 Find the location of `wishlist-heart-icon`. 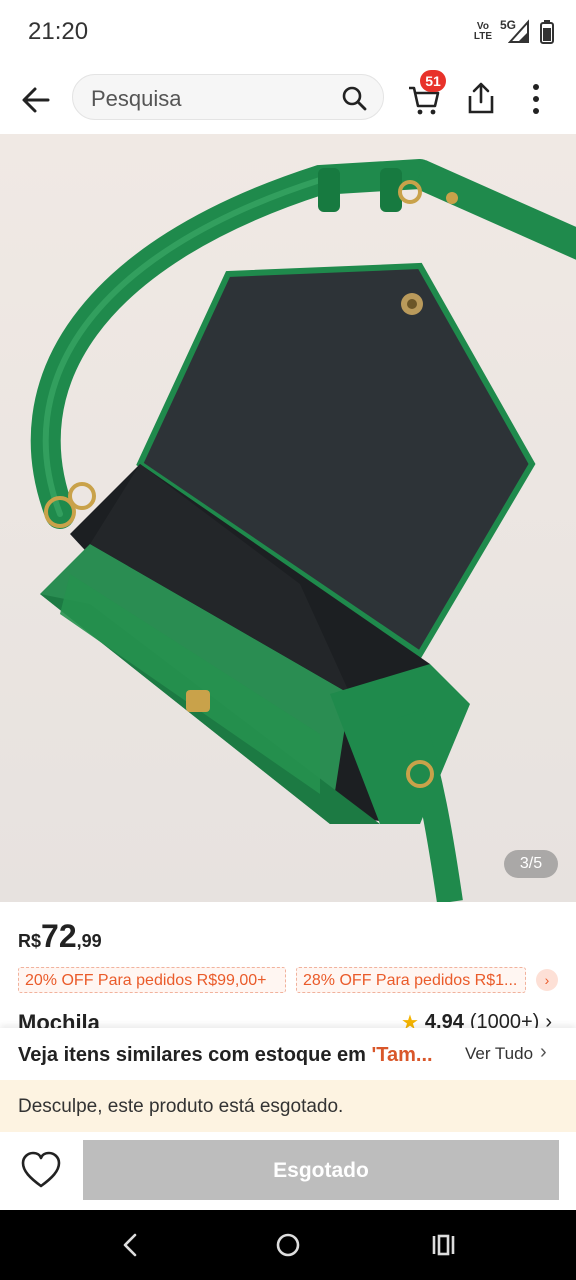

wishlist-heart-icon is located at coordinates (41, 1170).